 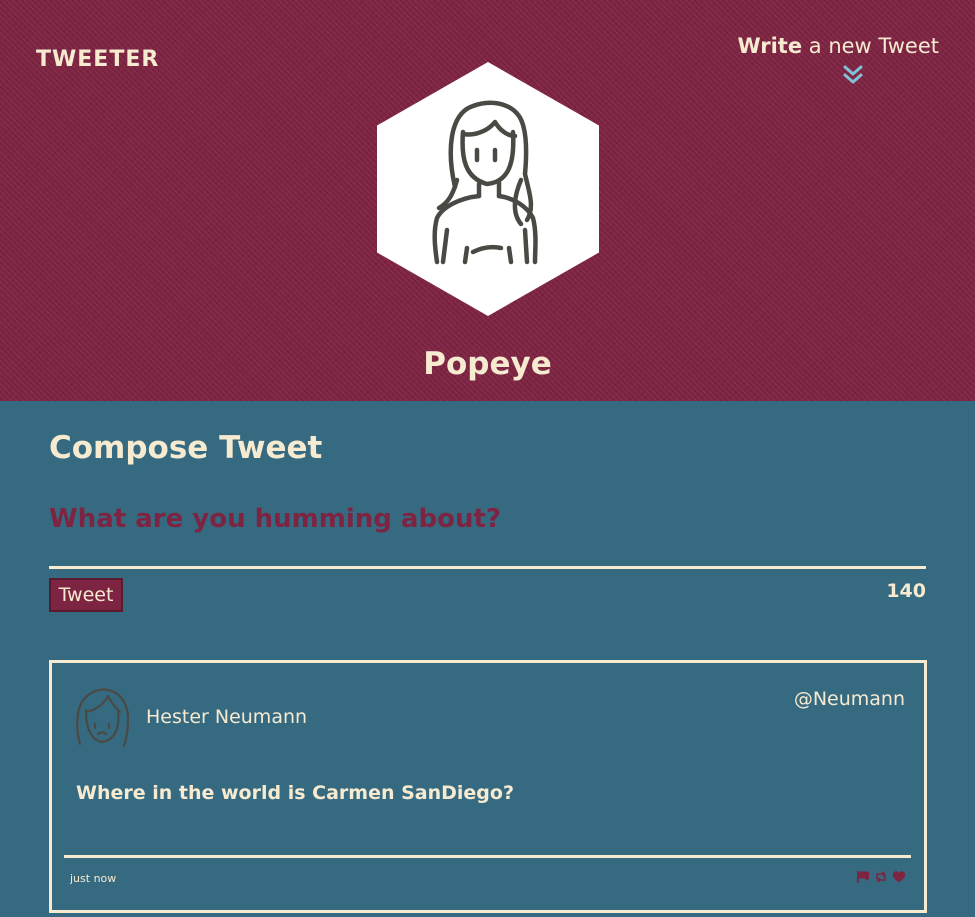 I want to click on heart-icon, so click(x=899, y=877).